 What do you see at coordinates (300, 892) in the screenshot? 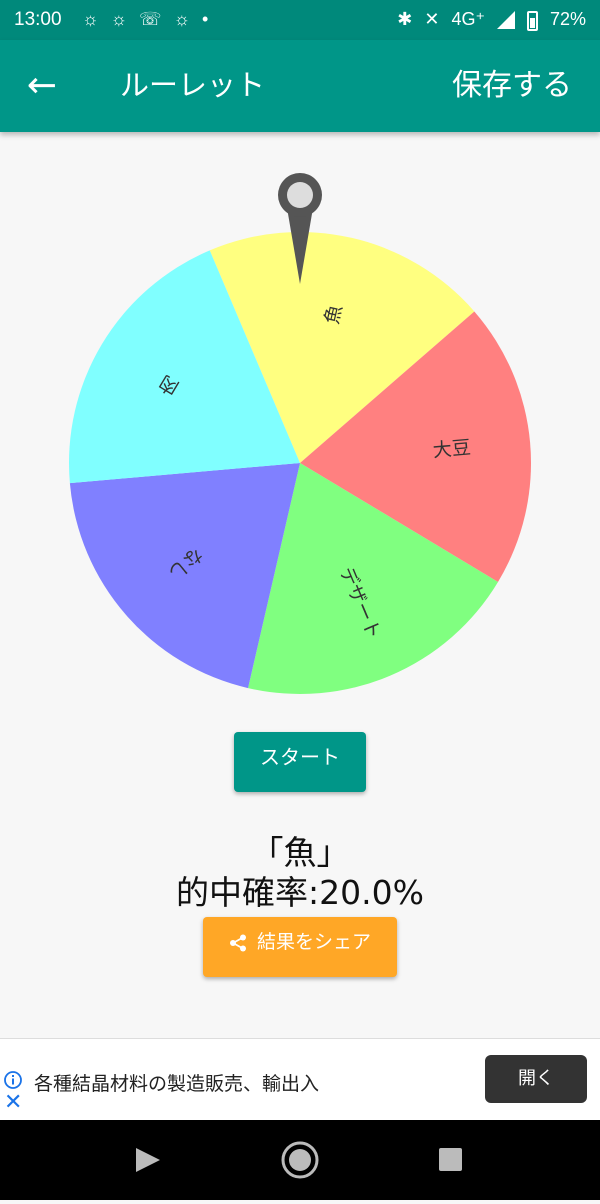
I see `hit-probability: 的中確率:20.0%` at bounding box center [300, 892].